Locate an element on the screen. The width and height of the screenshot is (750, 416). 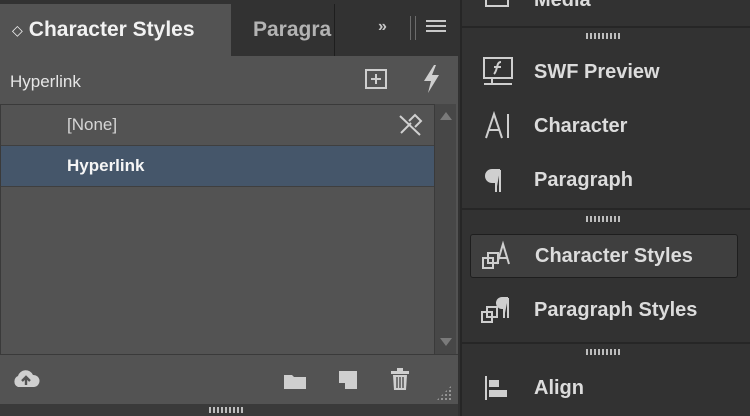
dock-item-character-styles: Character Styles is located at coordinates (604, 256).